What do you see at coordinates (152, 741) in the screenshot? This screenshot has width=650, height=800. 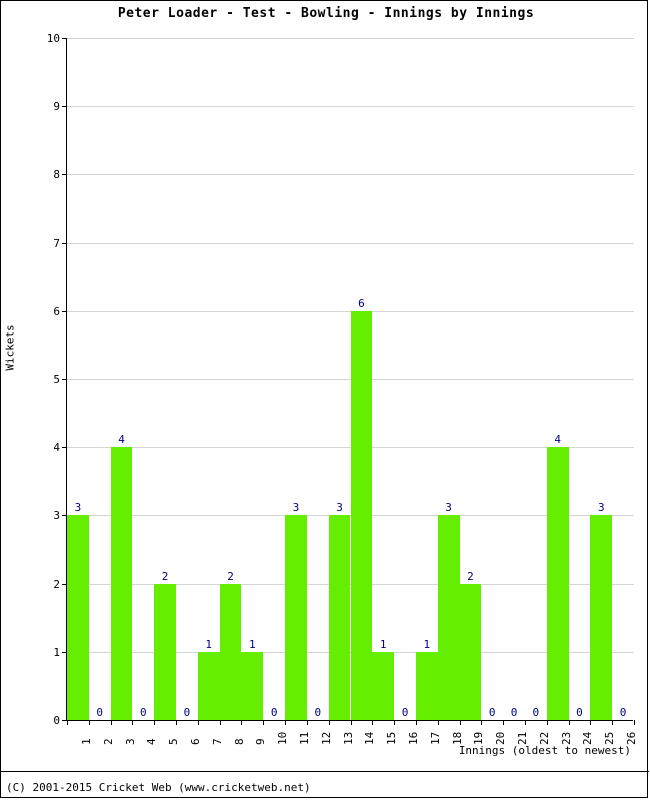 I see `x-axis-tick-label: 4` at bounding box center [152, 741].